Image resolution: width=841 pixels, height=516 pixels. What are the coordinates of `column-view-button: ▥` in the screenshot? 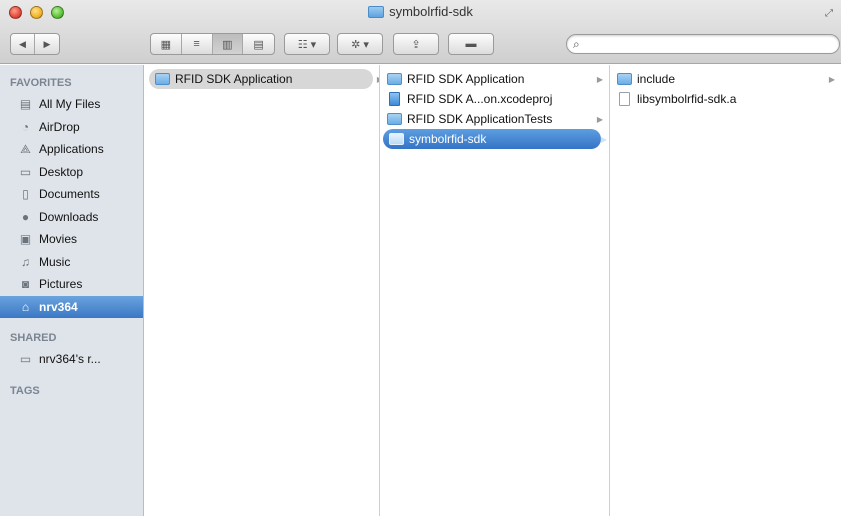 It's located at (228, 44).